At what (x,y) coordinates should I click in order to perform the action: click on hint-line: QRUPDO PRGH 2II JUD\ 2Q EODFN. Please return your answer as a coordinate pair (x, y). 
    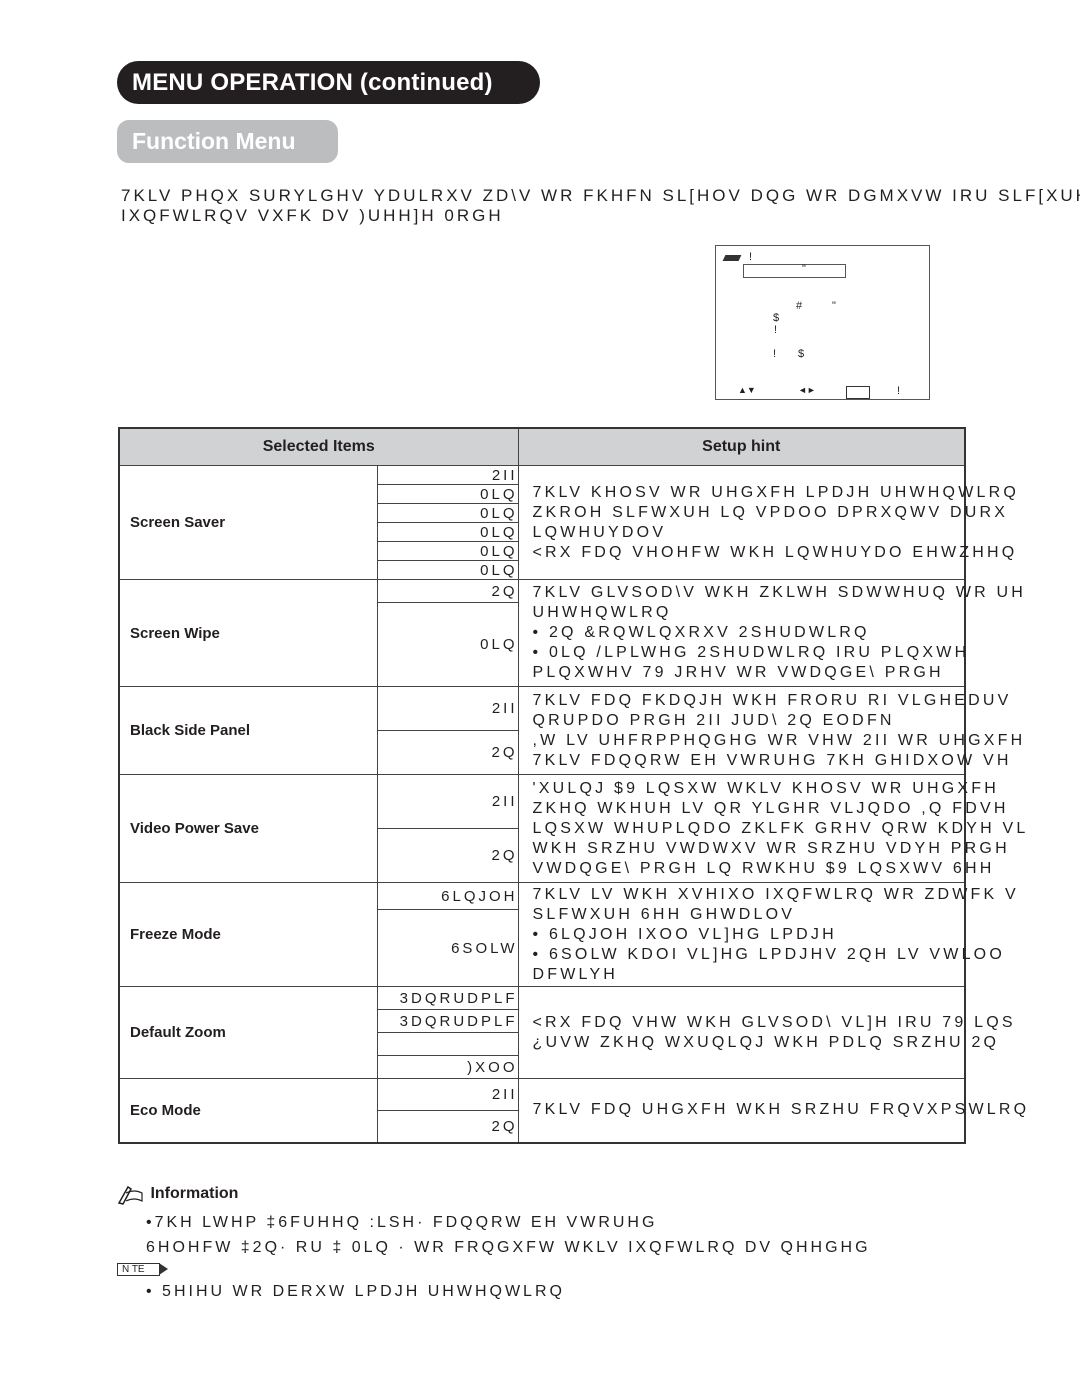
    Looking at the image, I should click on (713, 720).